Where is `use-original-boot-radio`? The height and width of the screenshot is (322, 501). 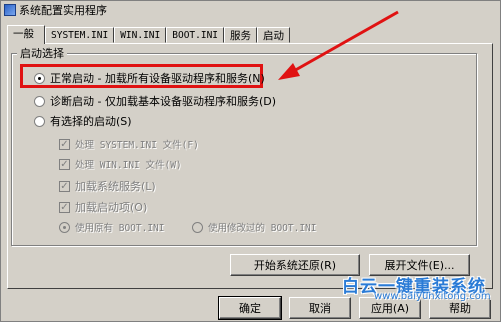
use-original-boot-radio is located at coordinates (64, 227).